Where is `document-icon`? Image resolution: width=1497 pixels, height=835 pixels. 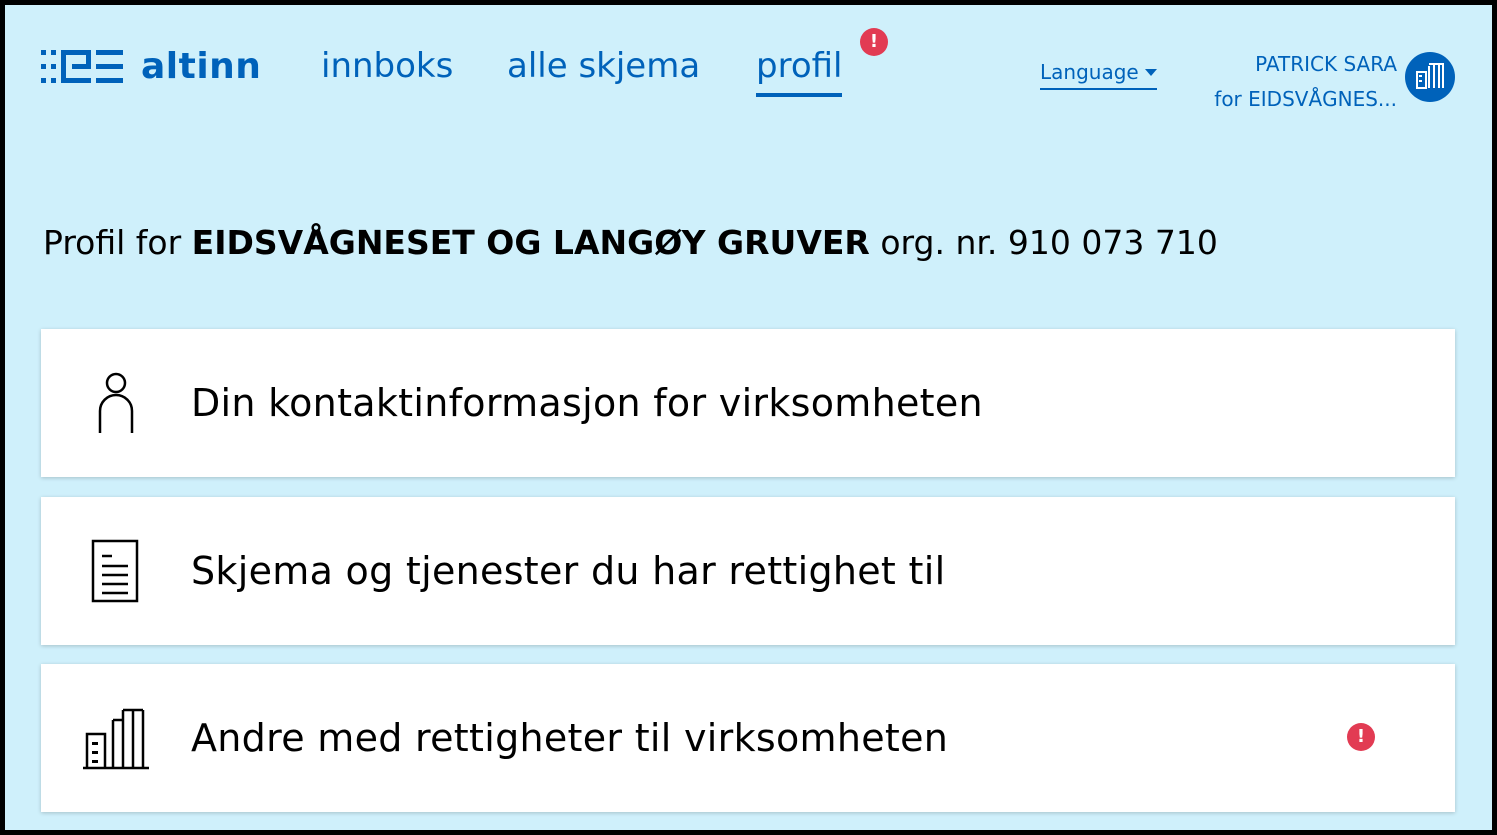 document-icon is located at coordinates (116, 571).